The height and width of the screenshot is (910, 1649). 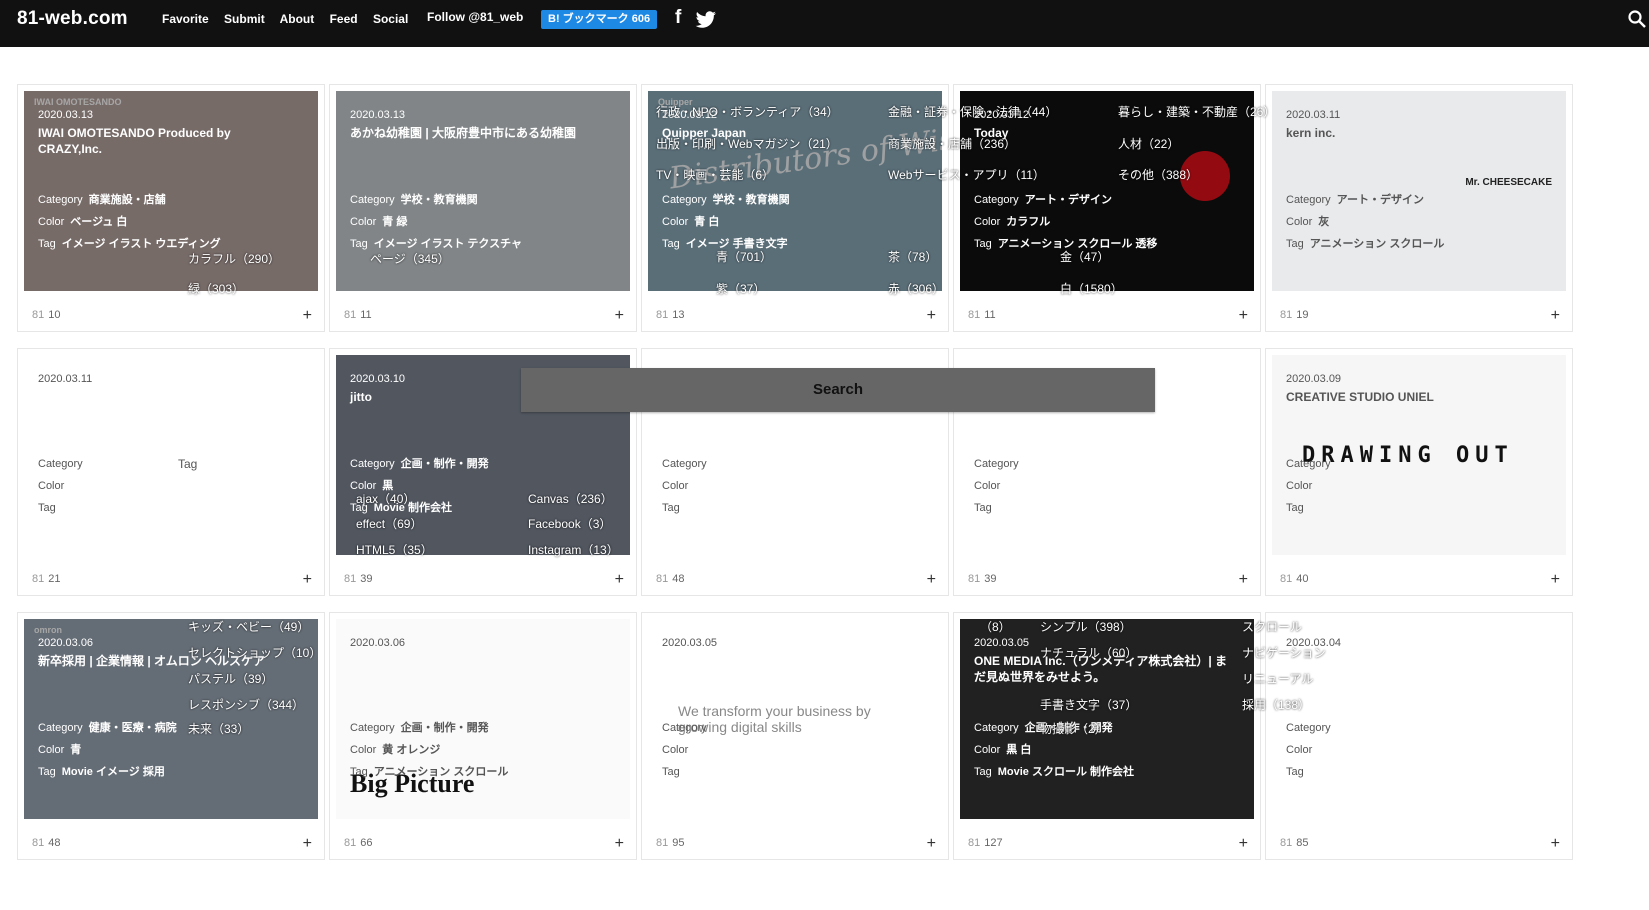 I want to click on overlay-category-link: 金（47）, so click(x=1084, y=256).